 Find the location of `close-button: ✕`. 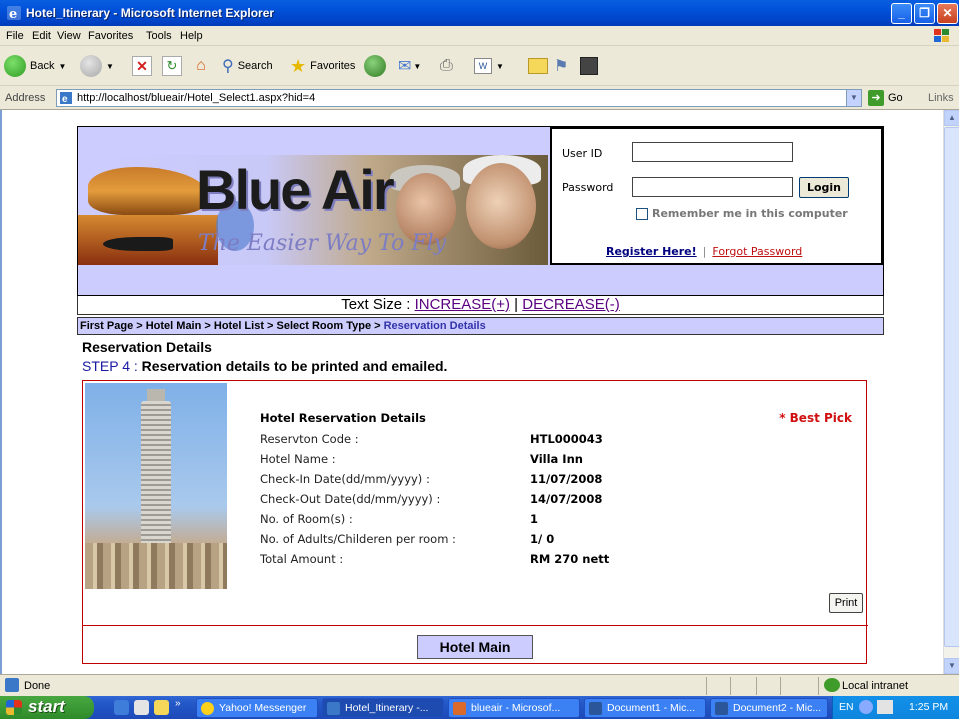

close-button: ✕ is located at coordinates (947, 13).